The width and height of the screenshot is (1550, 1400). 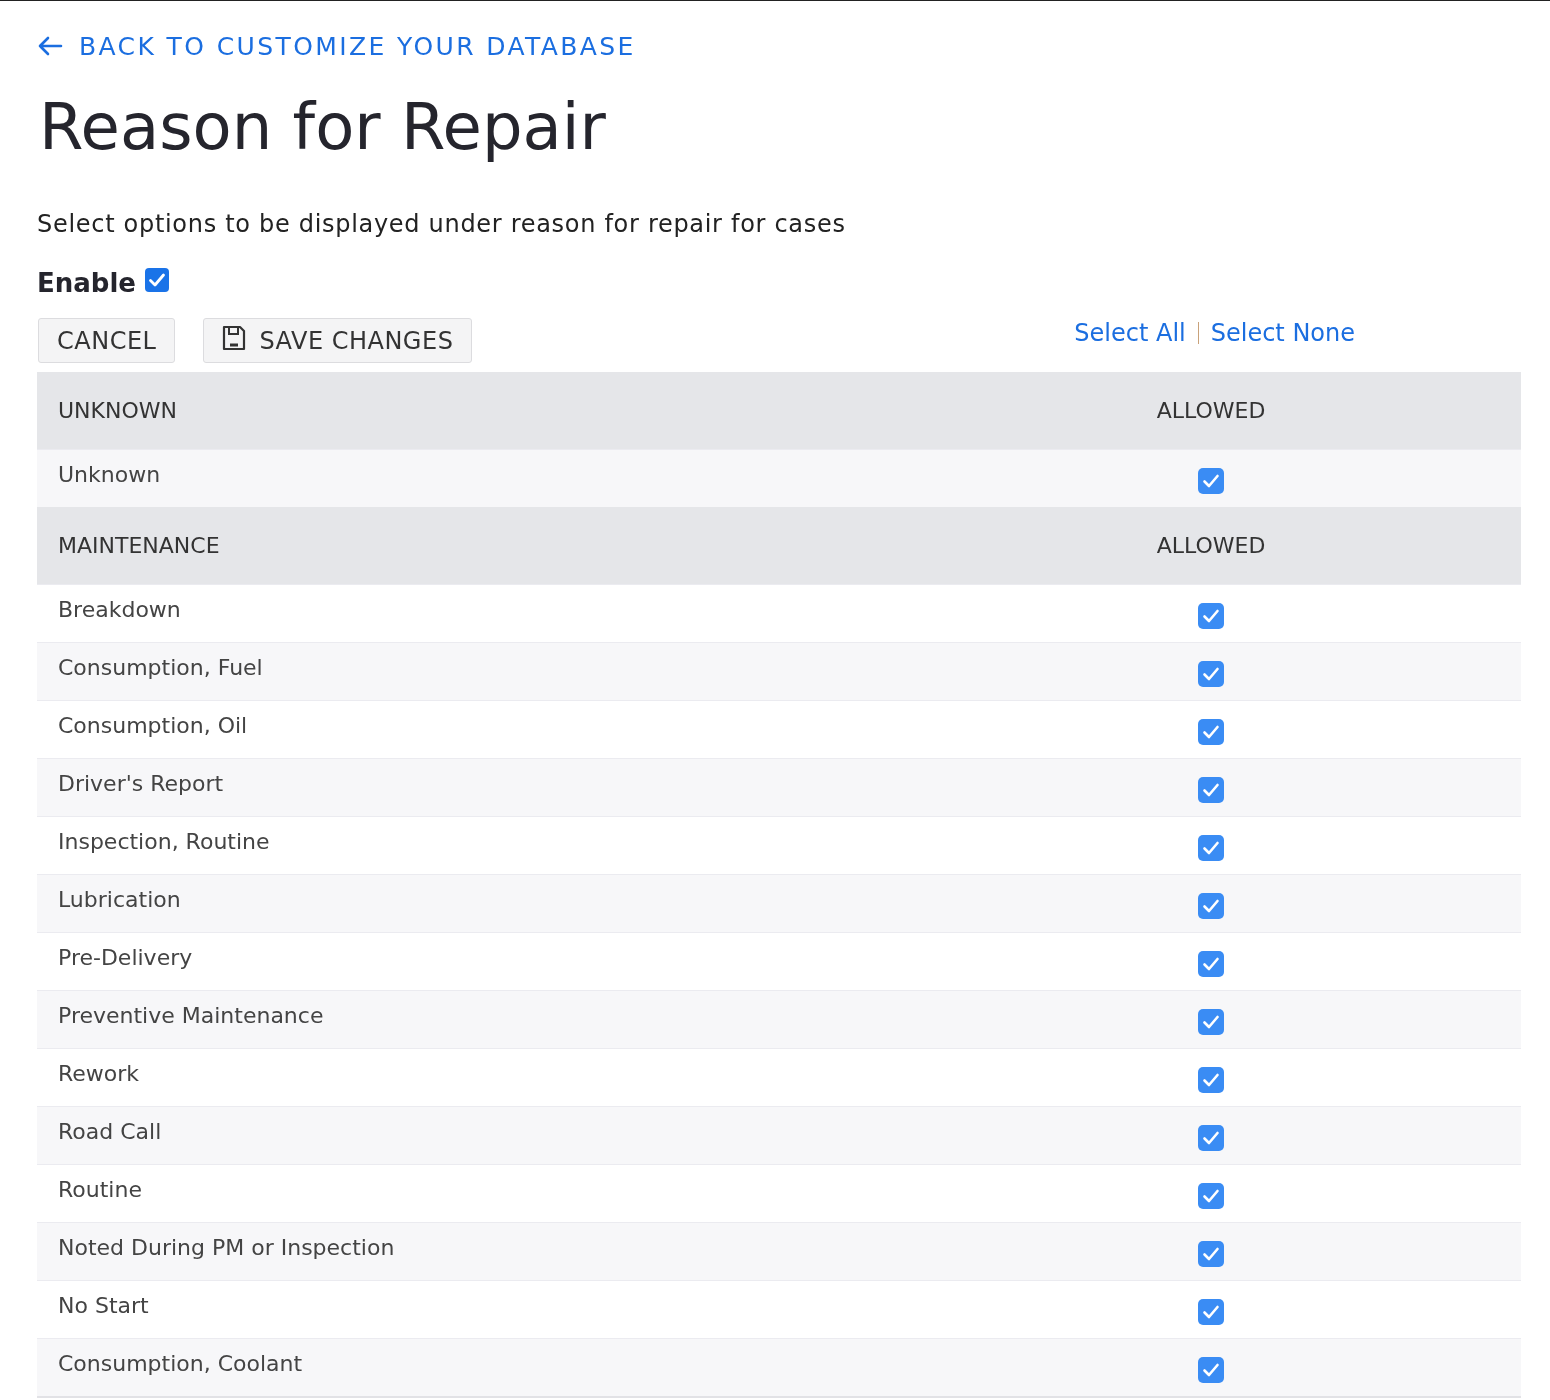 I want to click on reason-label: Consumption, Fuel, so click(x=160, y=667).